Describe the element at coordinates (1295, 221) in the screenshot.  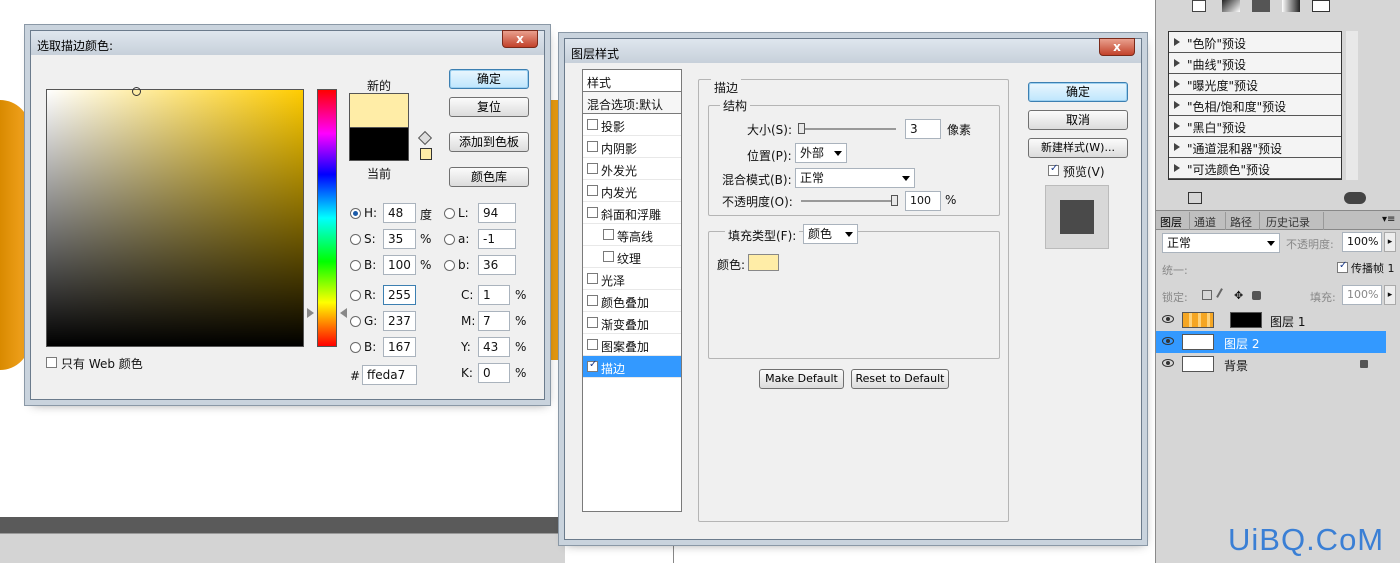
I see `tab-history: 历史记录` at that location.